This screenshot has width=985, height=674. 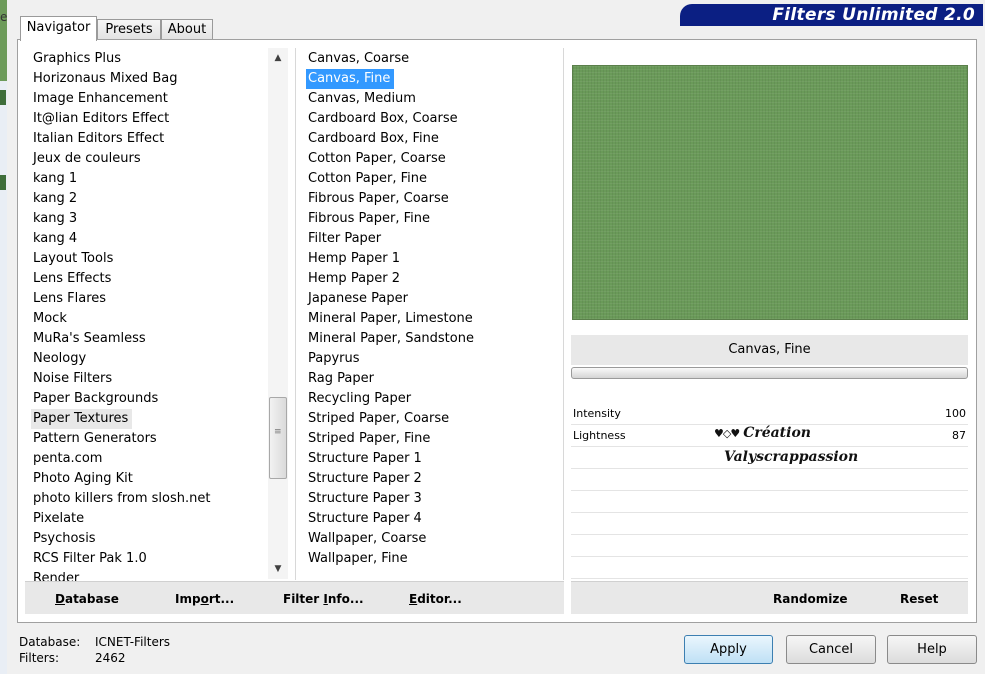 I want to click on category-item: Graphics Plus, so click(x=78, y=59).